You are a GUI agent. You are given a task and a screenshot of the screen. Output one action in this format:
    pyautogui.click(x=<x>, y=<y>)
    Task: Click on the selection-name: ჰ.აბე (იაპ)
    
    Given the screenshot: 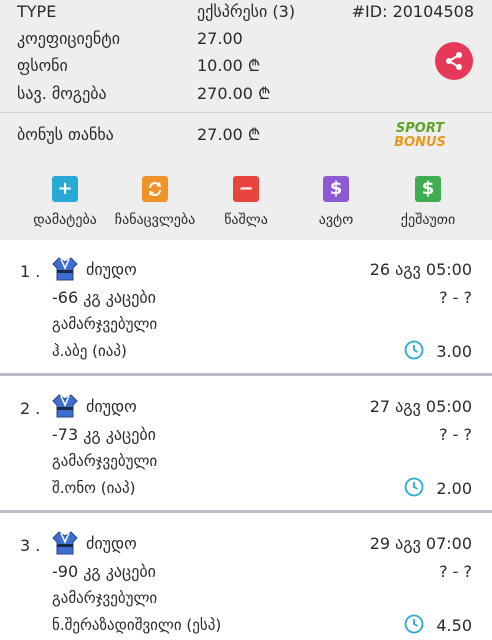 What is the action you would take?
    pyautogui.click(x=89, y=351)
    